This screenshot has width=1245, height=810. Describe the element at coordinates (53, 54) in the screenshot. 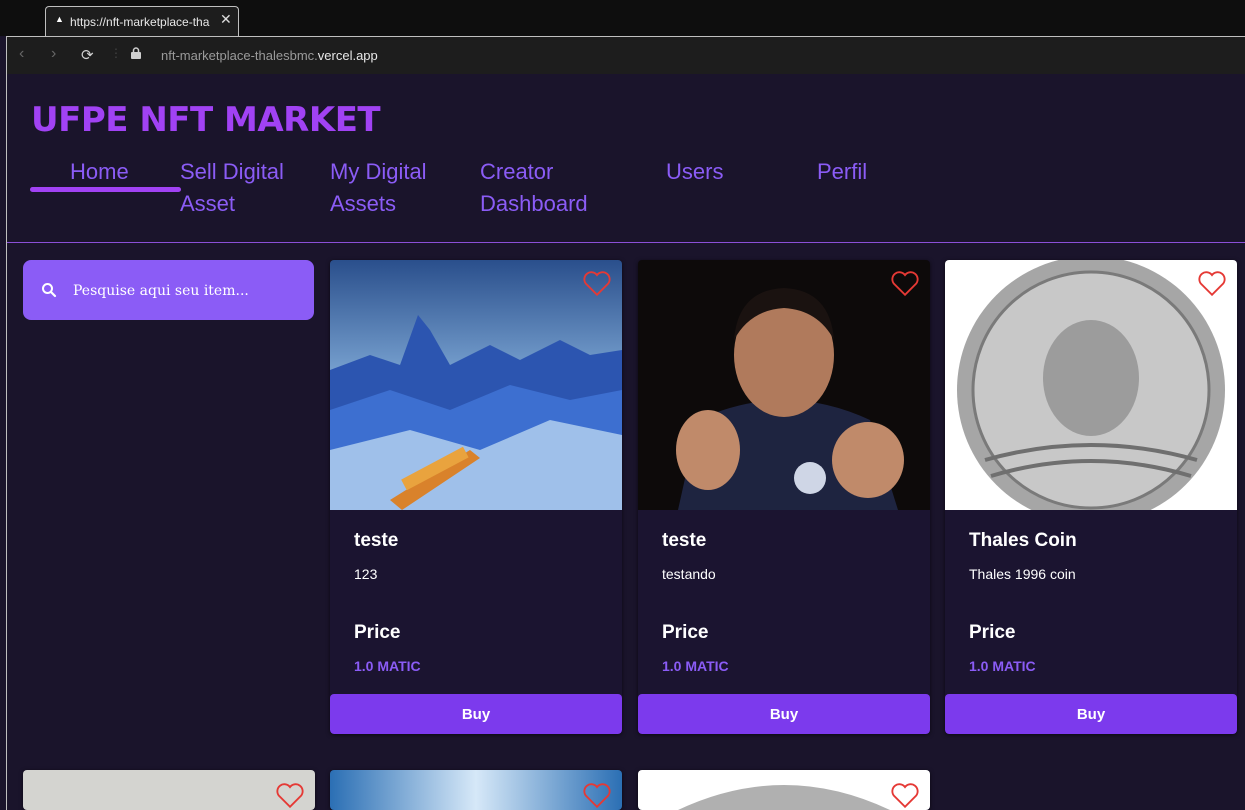

I see `forward-icon: ›` at that location.